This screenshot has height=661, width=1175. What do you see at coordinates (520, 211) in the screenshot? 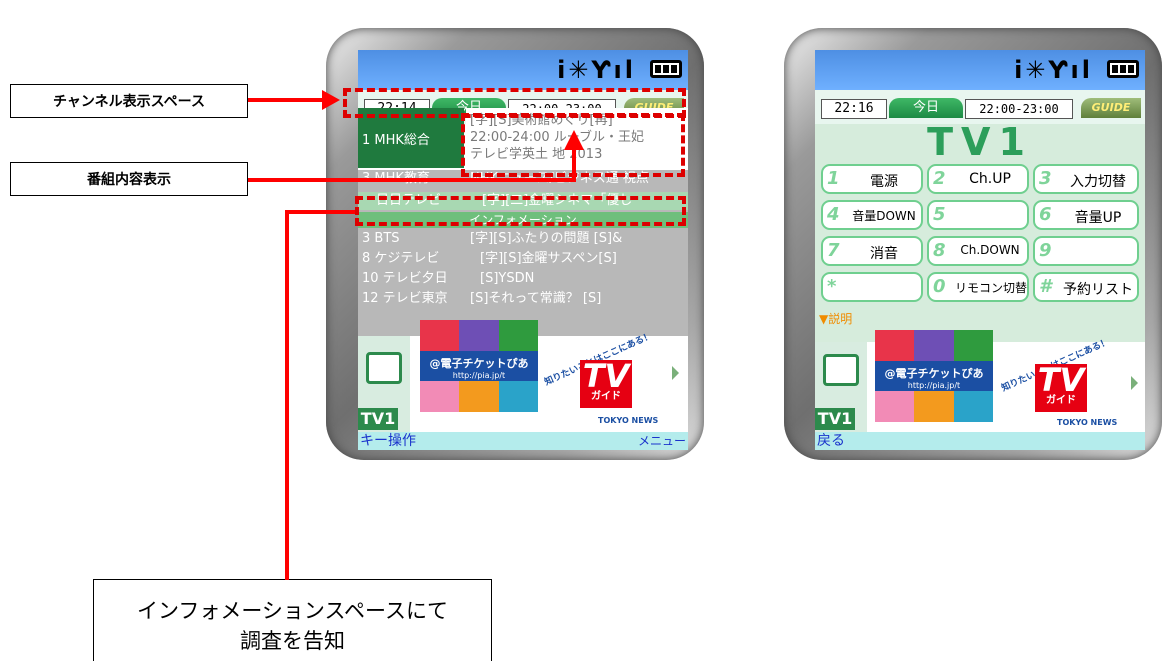
I see `highlight-info-space` at bounding box center [520, 211].